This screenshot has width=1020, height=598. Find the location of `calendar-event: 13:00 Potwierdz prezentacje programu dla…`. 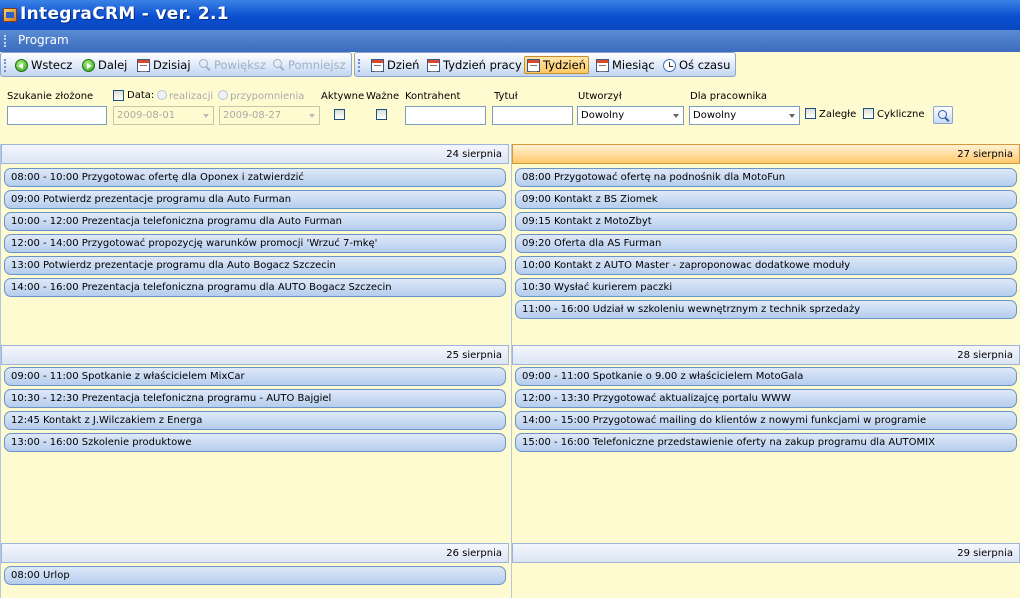

calendar-event: 13:00 Potwierdz prezentacje programu dla… is located at coordinates (255, 265).